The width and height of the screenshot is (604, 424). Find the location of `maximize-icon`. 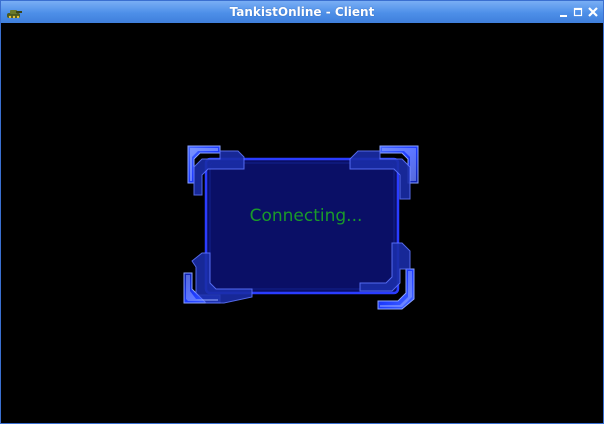

maximize-icon is located at coordinates (578, 12).